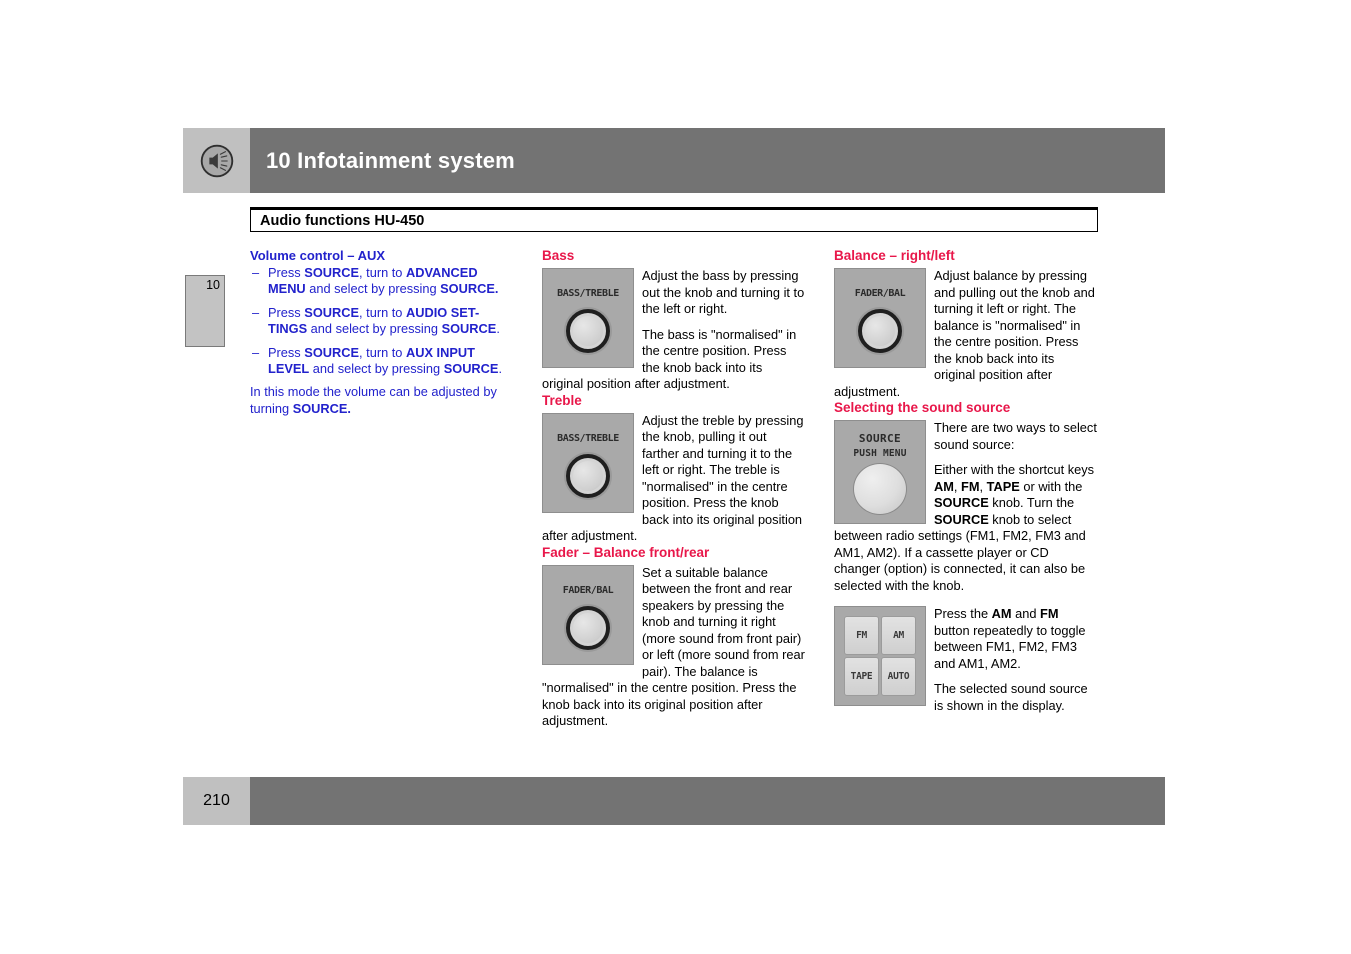 This screenshot has height=954, width=1351. What do you see at coordinates (898, 676) in the screenshot?
I see `auto-button: AUTO` at bounding box center [898, 676].